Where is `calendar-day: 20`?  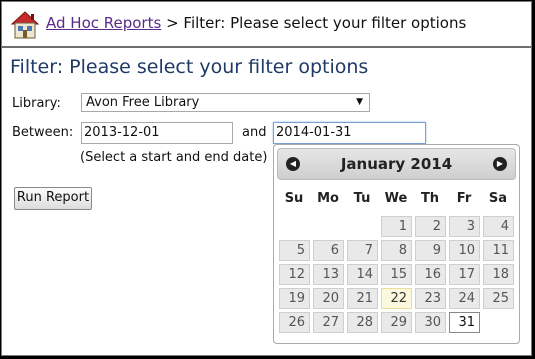
calendar-day: 20 is located at coordinates (328, 298).